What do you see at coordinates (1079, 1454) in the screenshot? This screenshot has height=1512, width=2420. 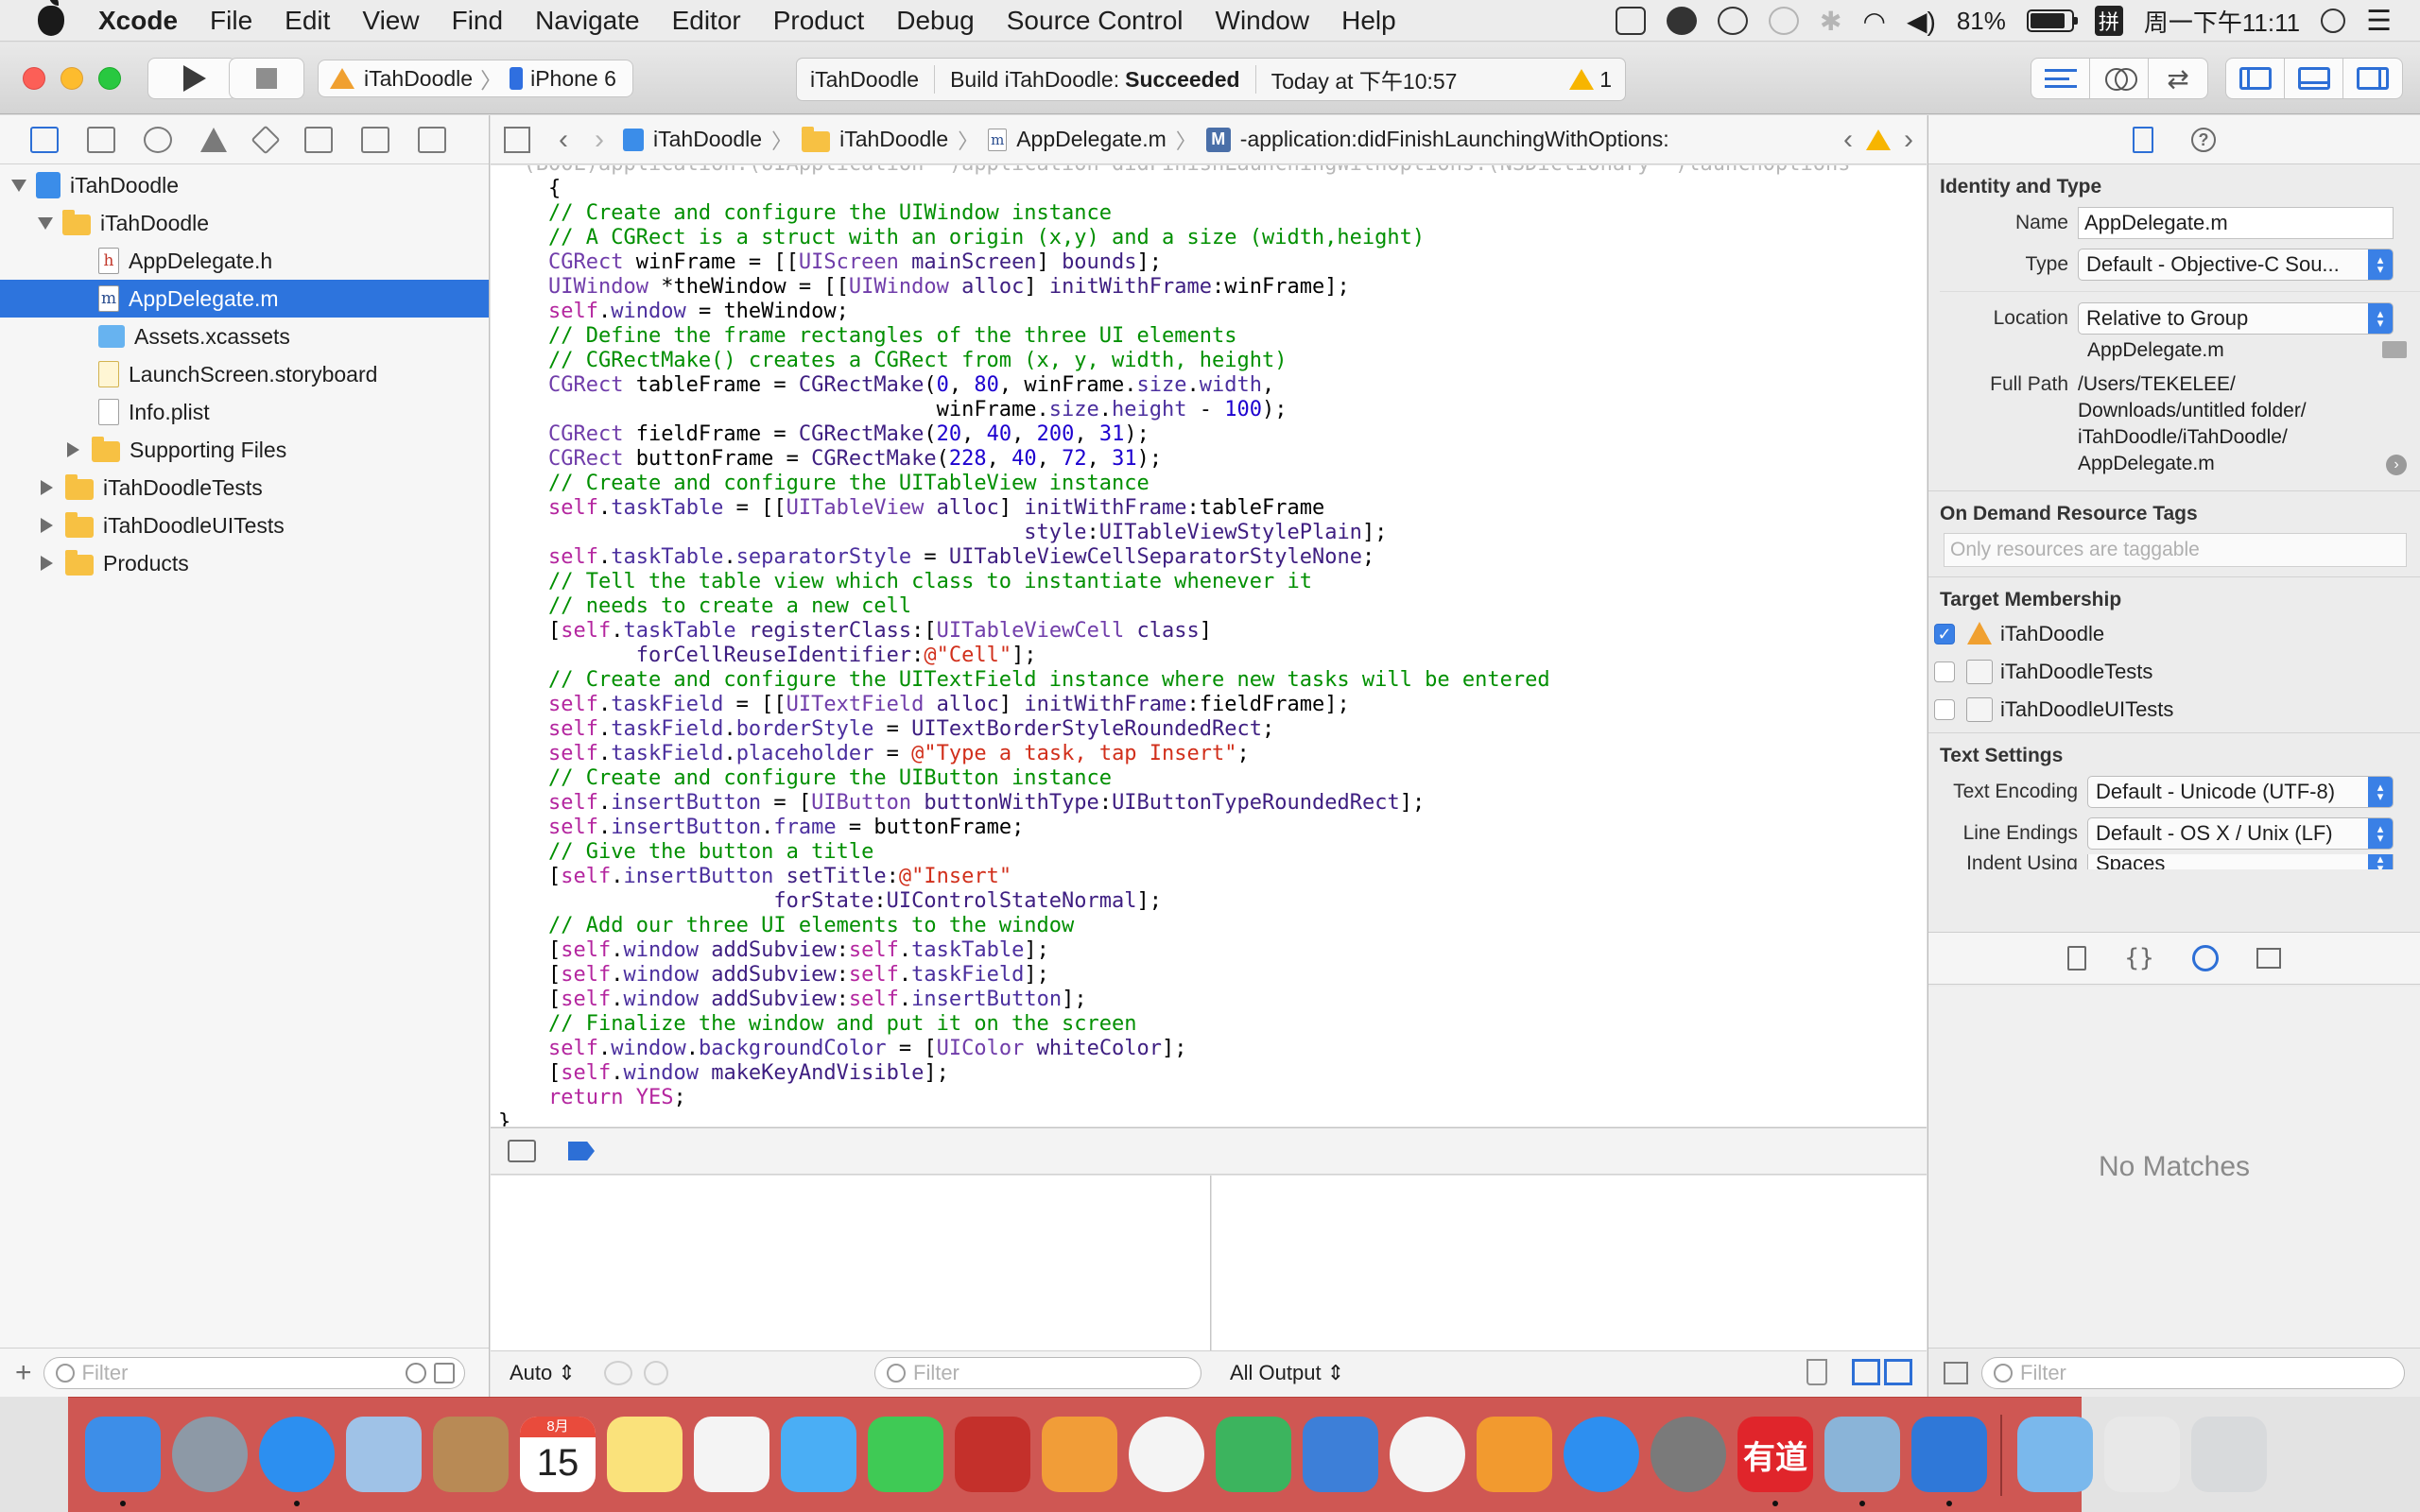 I see `pages-icon` at bounding box center [1079, 1454].